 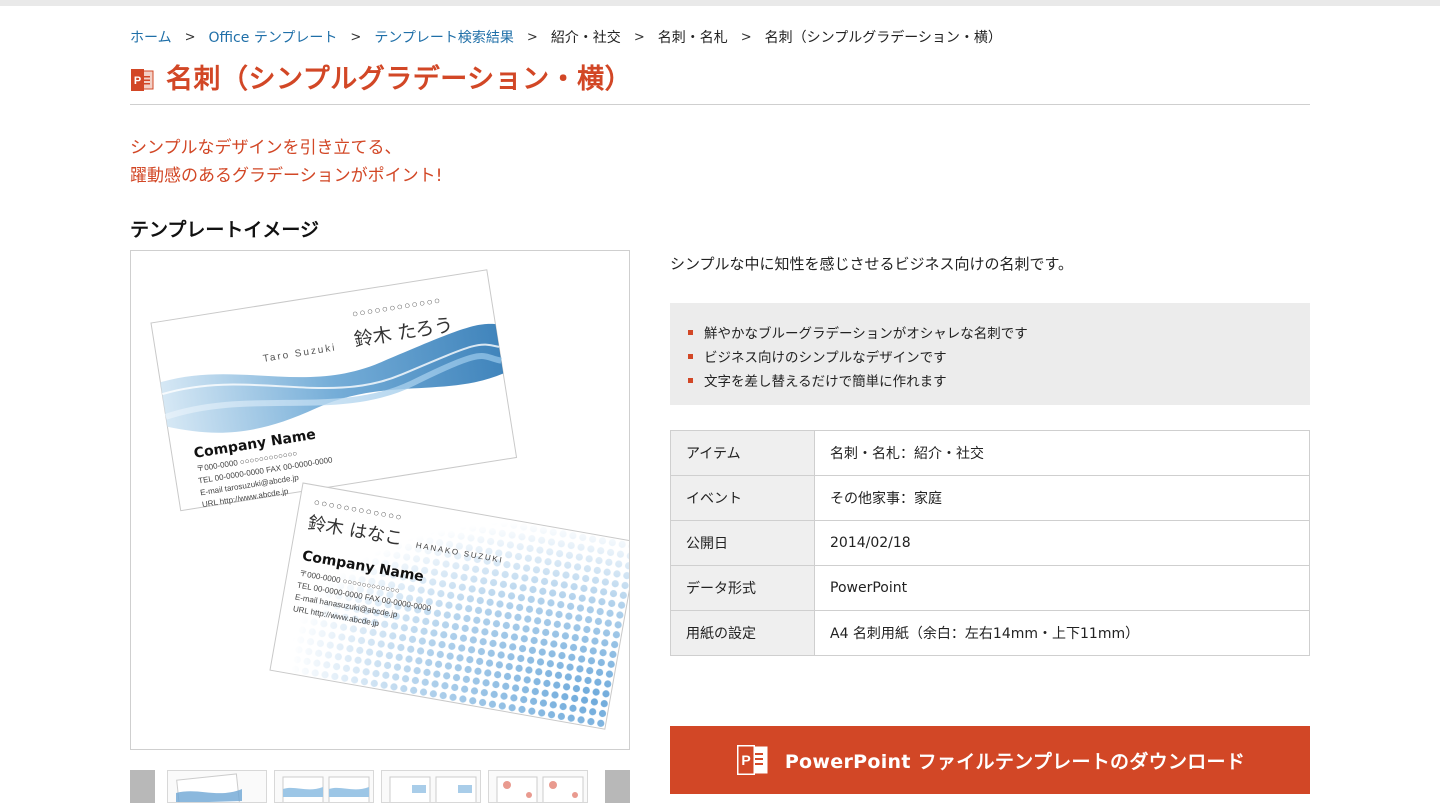 I want to click on table-row: 用紙の設定 A4 名刺用紙（余白：左右14mm・上下11mm）, so click(x=990, y=633).